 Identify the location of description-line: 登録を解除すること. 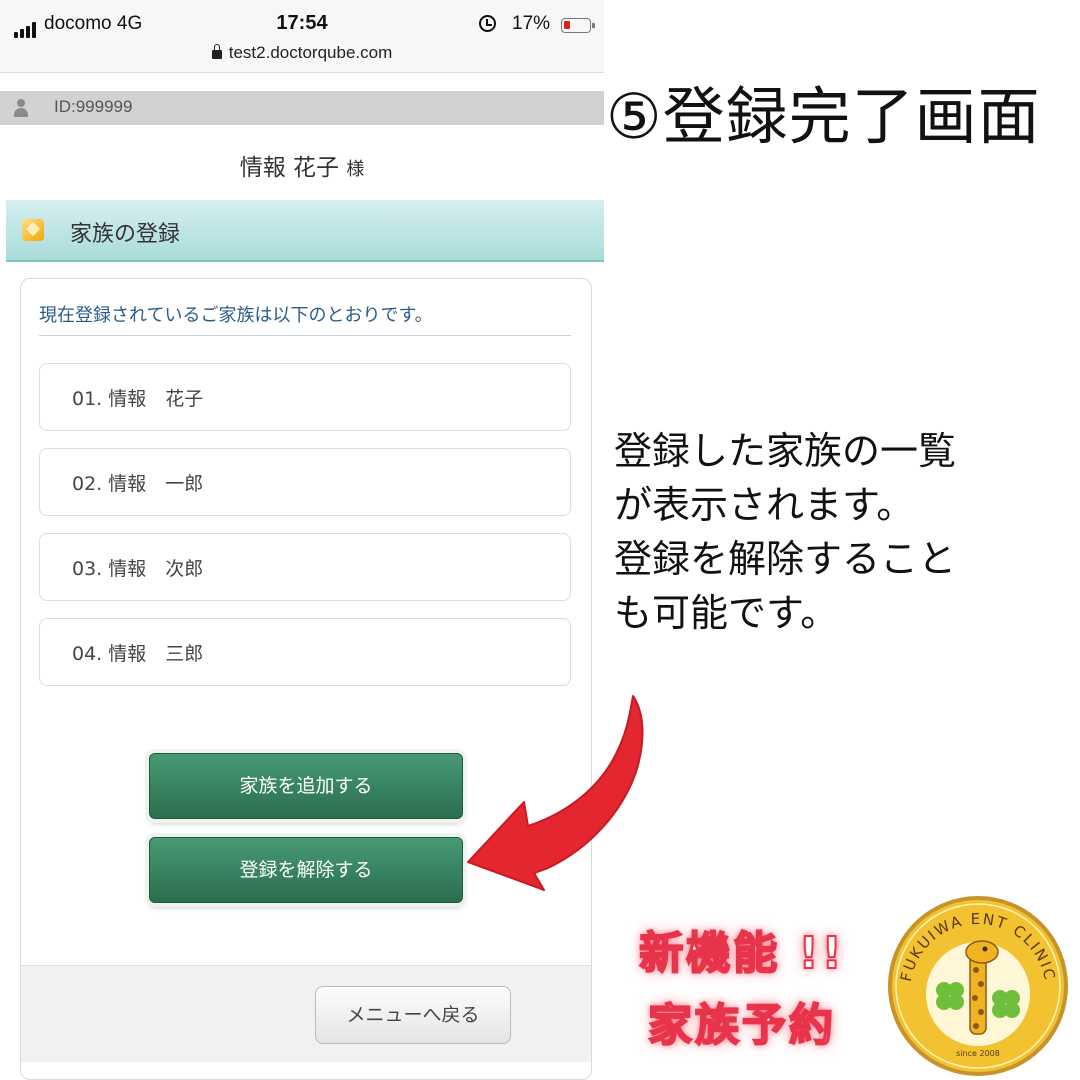
(785, 559).